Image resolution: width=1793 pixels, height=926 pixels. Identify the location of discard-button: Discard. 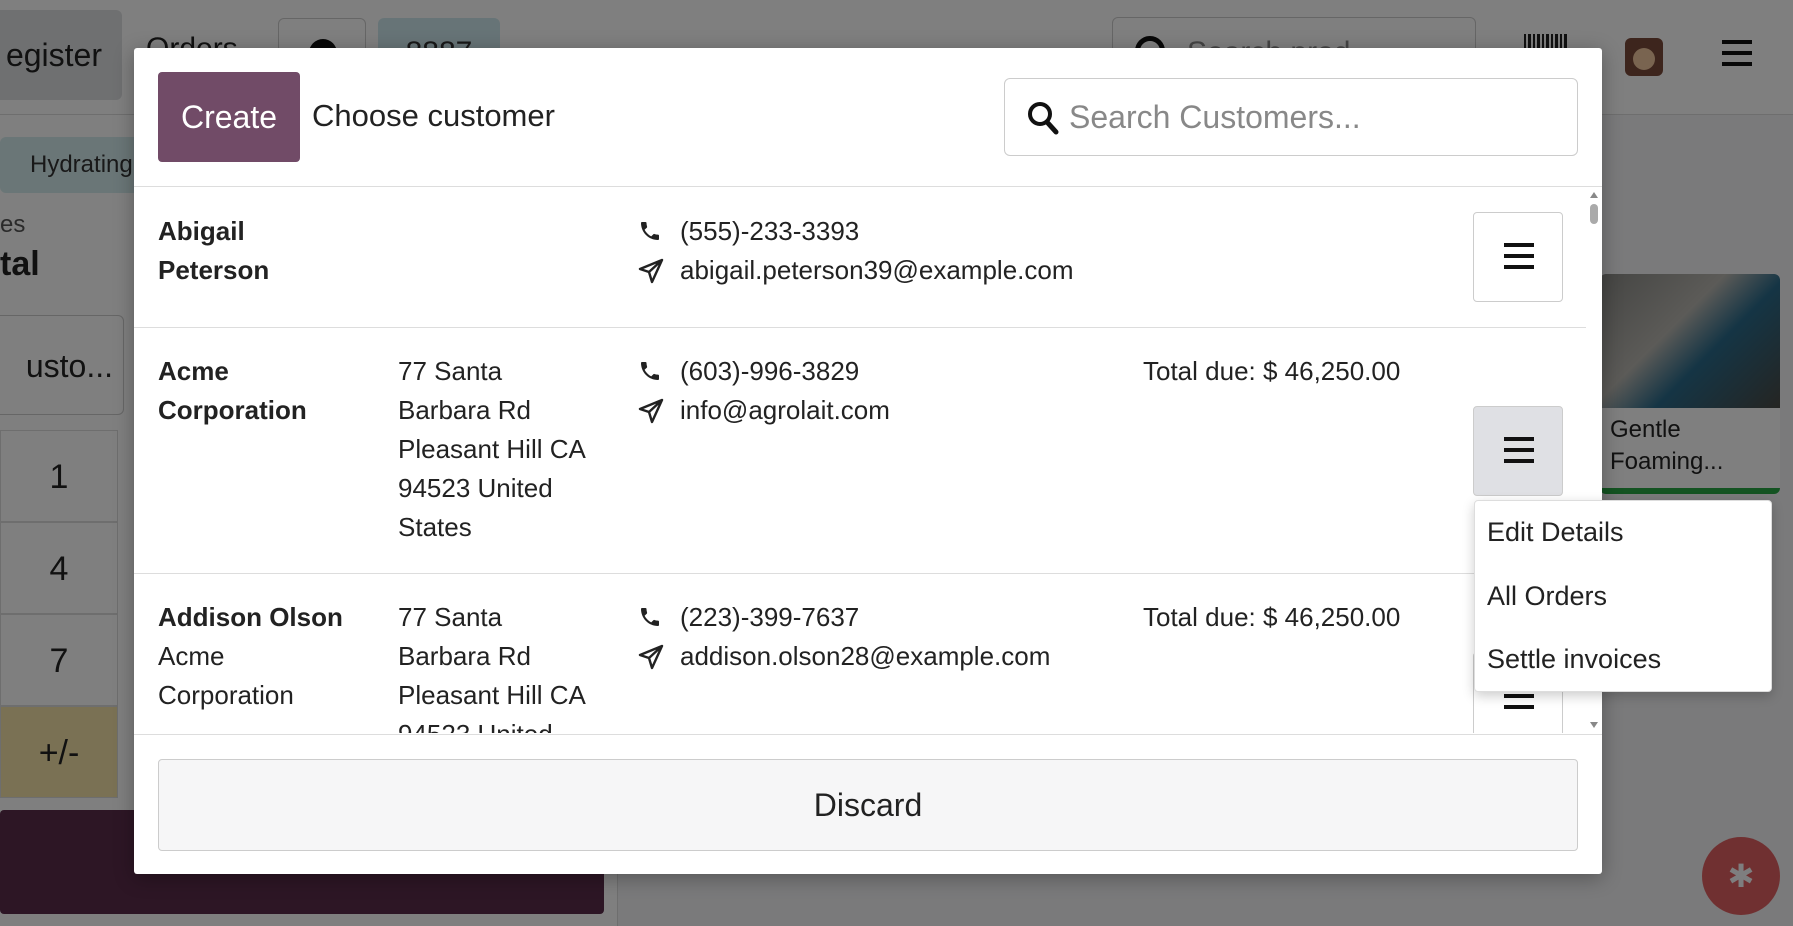
(868, 805).